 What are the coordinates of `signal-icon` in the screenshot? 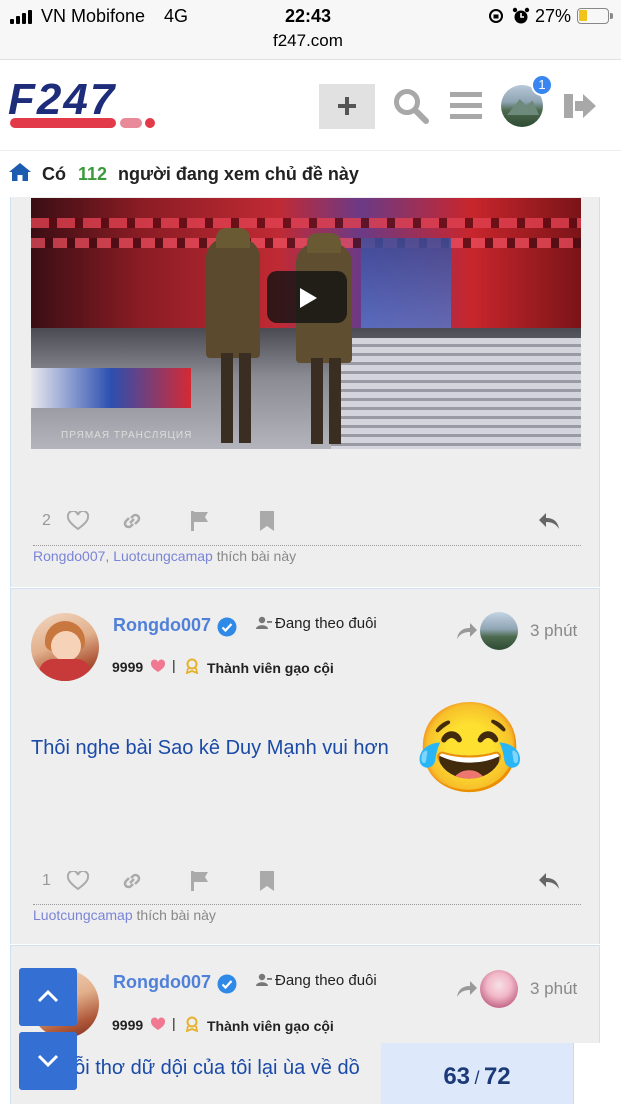 It's located at (24, 17).